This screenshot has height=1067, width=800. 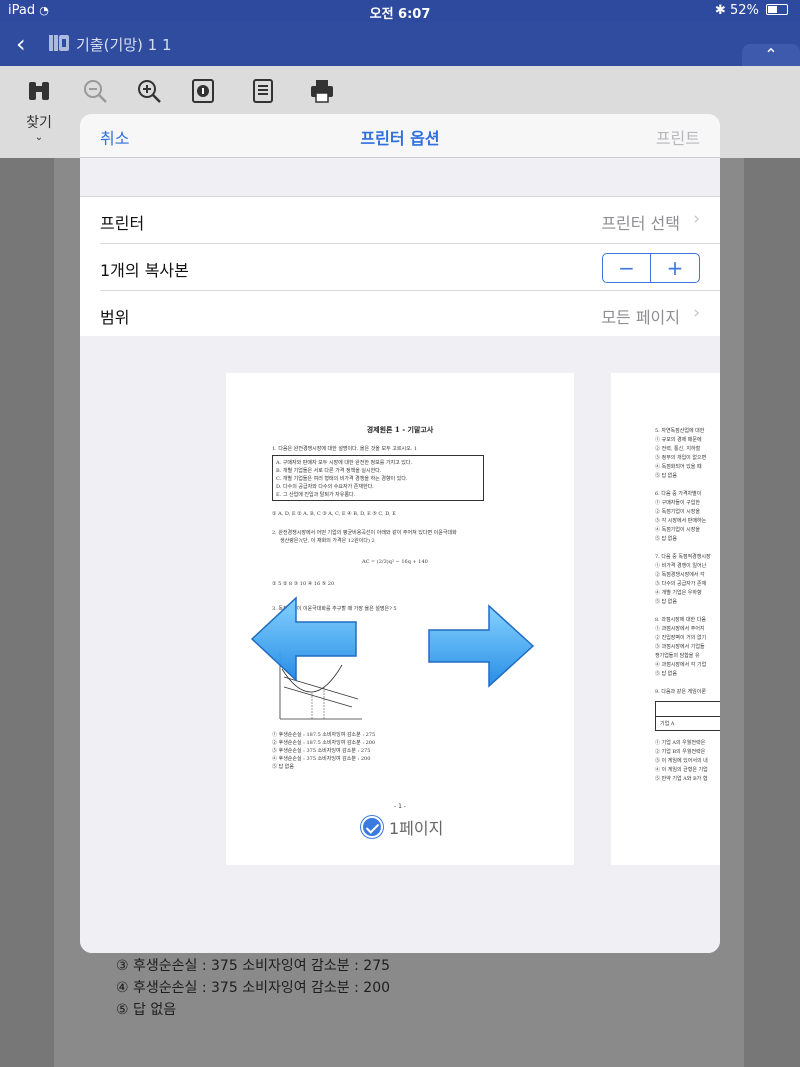 What do you see at coordinates (39, 91) in the screenshot?
I see `binoculars-icon` at bounding box center [39, 91].